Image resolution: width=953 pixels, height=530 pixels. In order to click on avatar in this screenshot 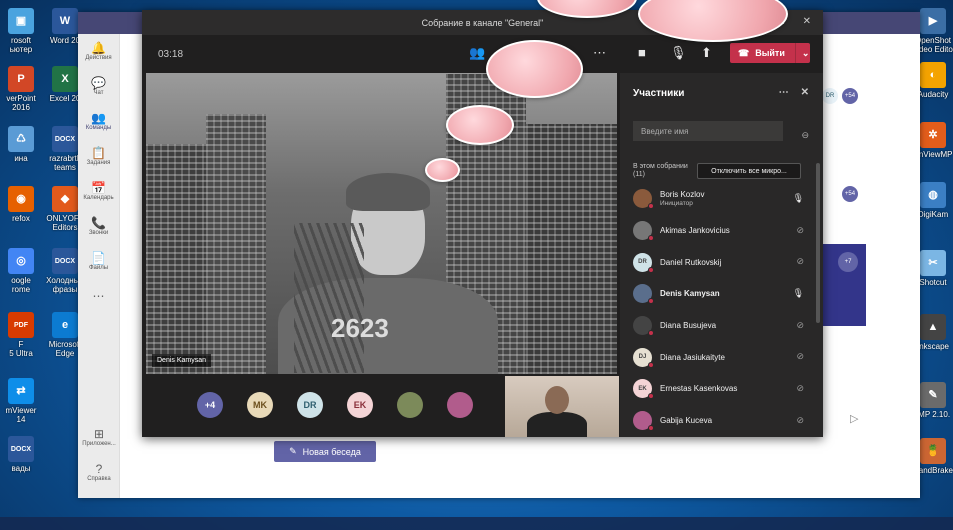, I will do `click(643, 199)`.